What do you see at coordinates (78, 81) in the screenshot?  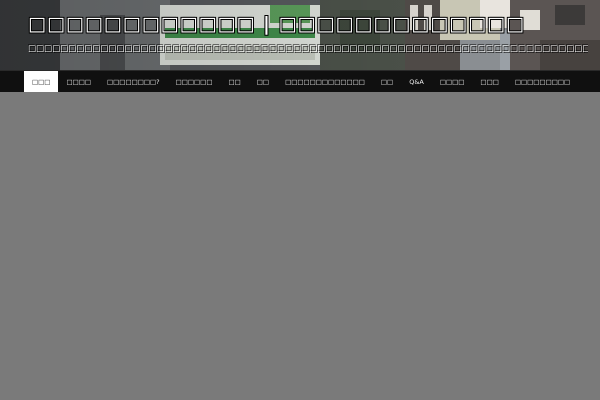 I see `nav-item-2: □□□□` at bounding box center [78, 81].